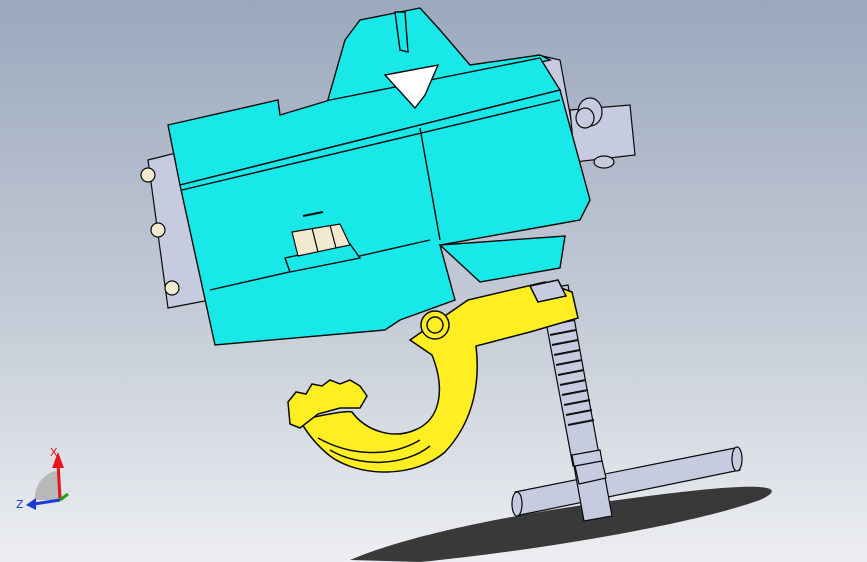 This screenshot has width=867, height=562. Describe the element at coordinates (54, 452) in the screenshot. I see `x-axis-label: X` at that location.